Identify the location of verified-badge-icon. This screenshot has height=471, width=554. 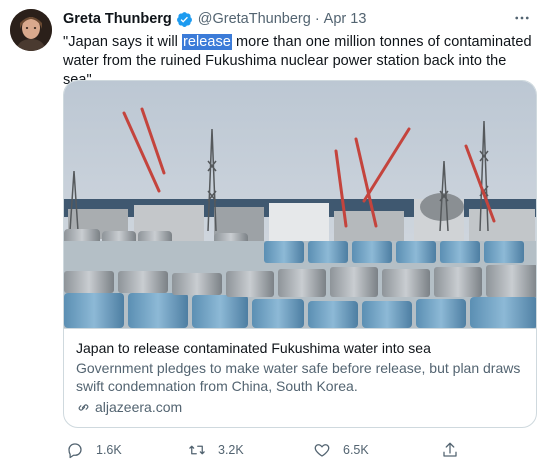
(184, 19).